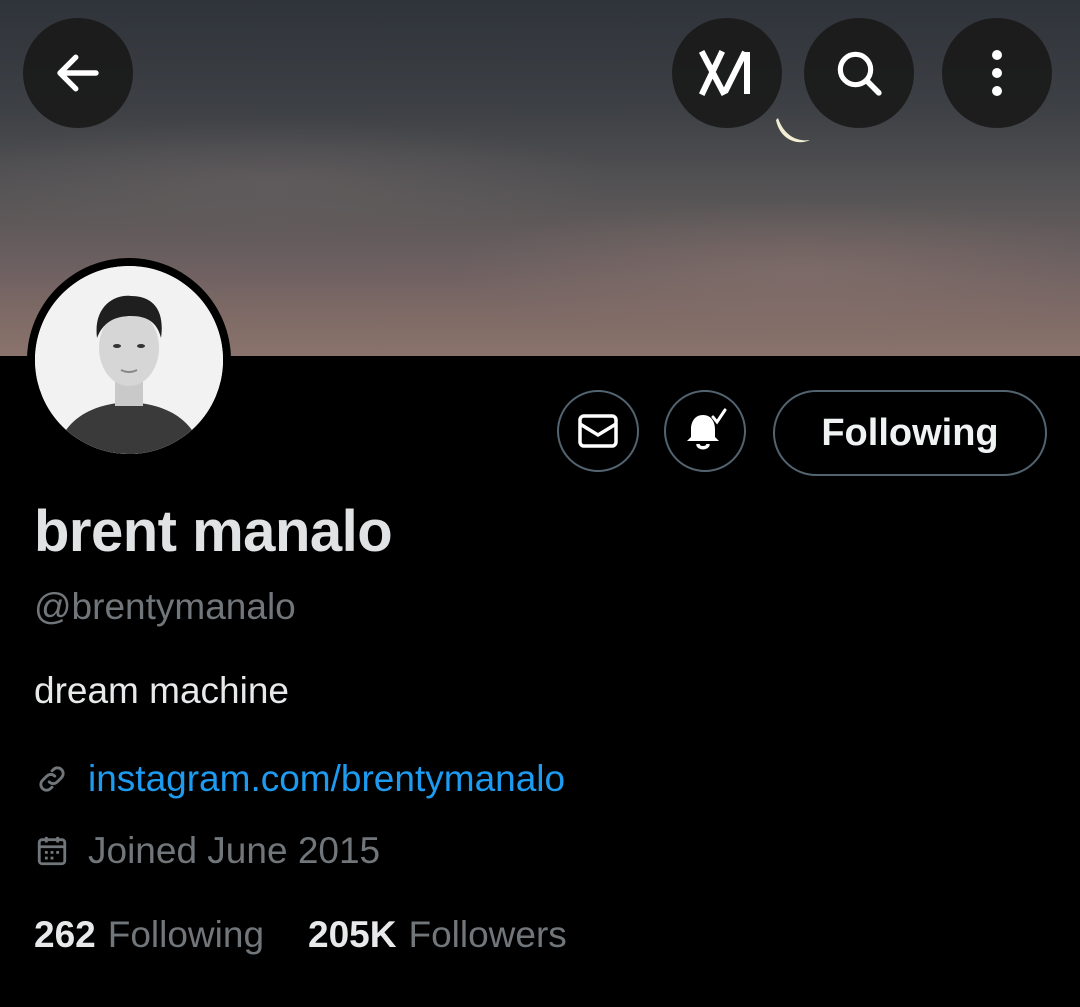  Describe the element at coordinates (724, 73) in the screenshot. I see `grok-icon` at that location.